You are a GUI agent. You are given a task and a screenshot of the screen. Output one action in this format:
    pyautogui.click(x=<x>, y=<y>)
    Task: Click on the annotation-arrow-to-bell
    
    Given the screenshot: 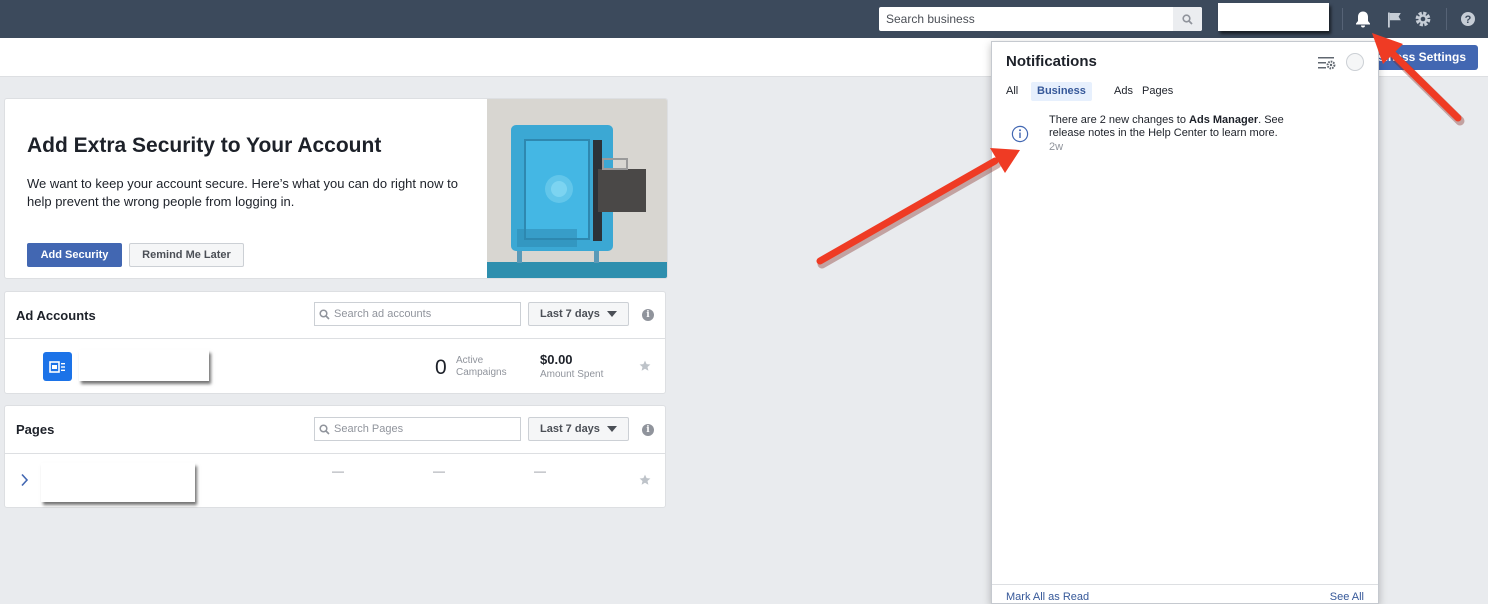 What is the action you would take?
    pyautogui.click(x=1418, y=79)
    